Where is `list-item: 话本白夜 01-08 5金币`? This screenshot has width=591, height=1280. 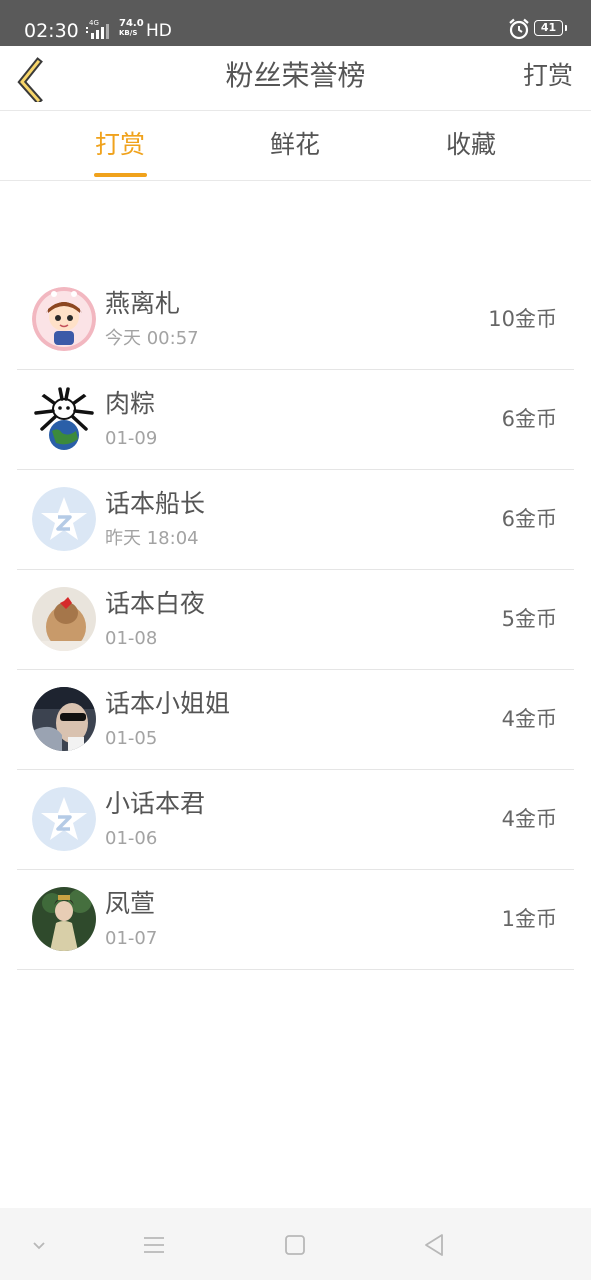 list-item: 话本白夜 01-08 5金币 is located at coordinates (295, 620).